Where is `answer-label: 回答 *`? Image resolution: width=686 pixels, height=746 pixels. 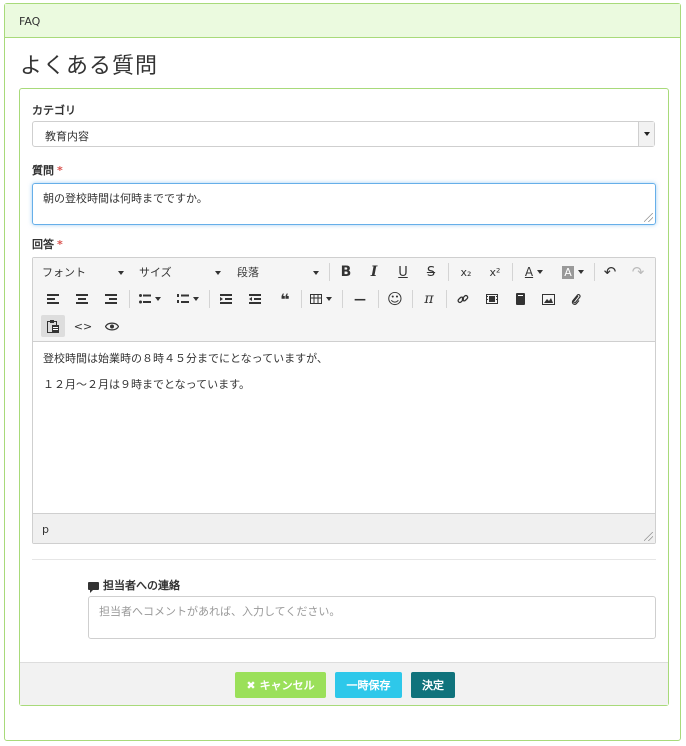 answer-label: 回答 * is located at coordinates (47, 244).